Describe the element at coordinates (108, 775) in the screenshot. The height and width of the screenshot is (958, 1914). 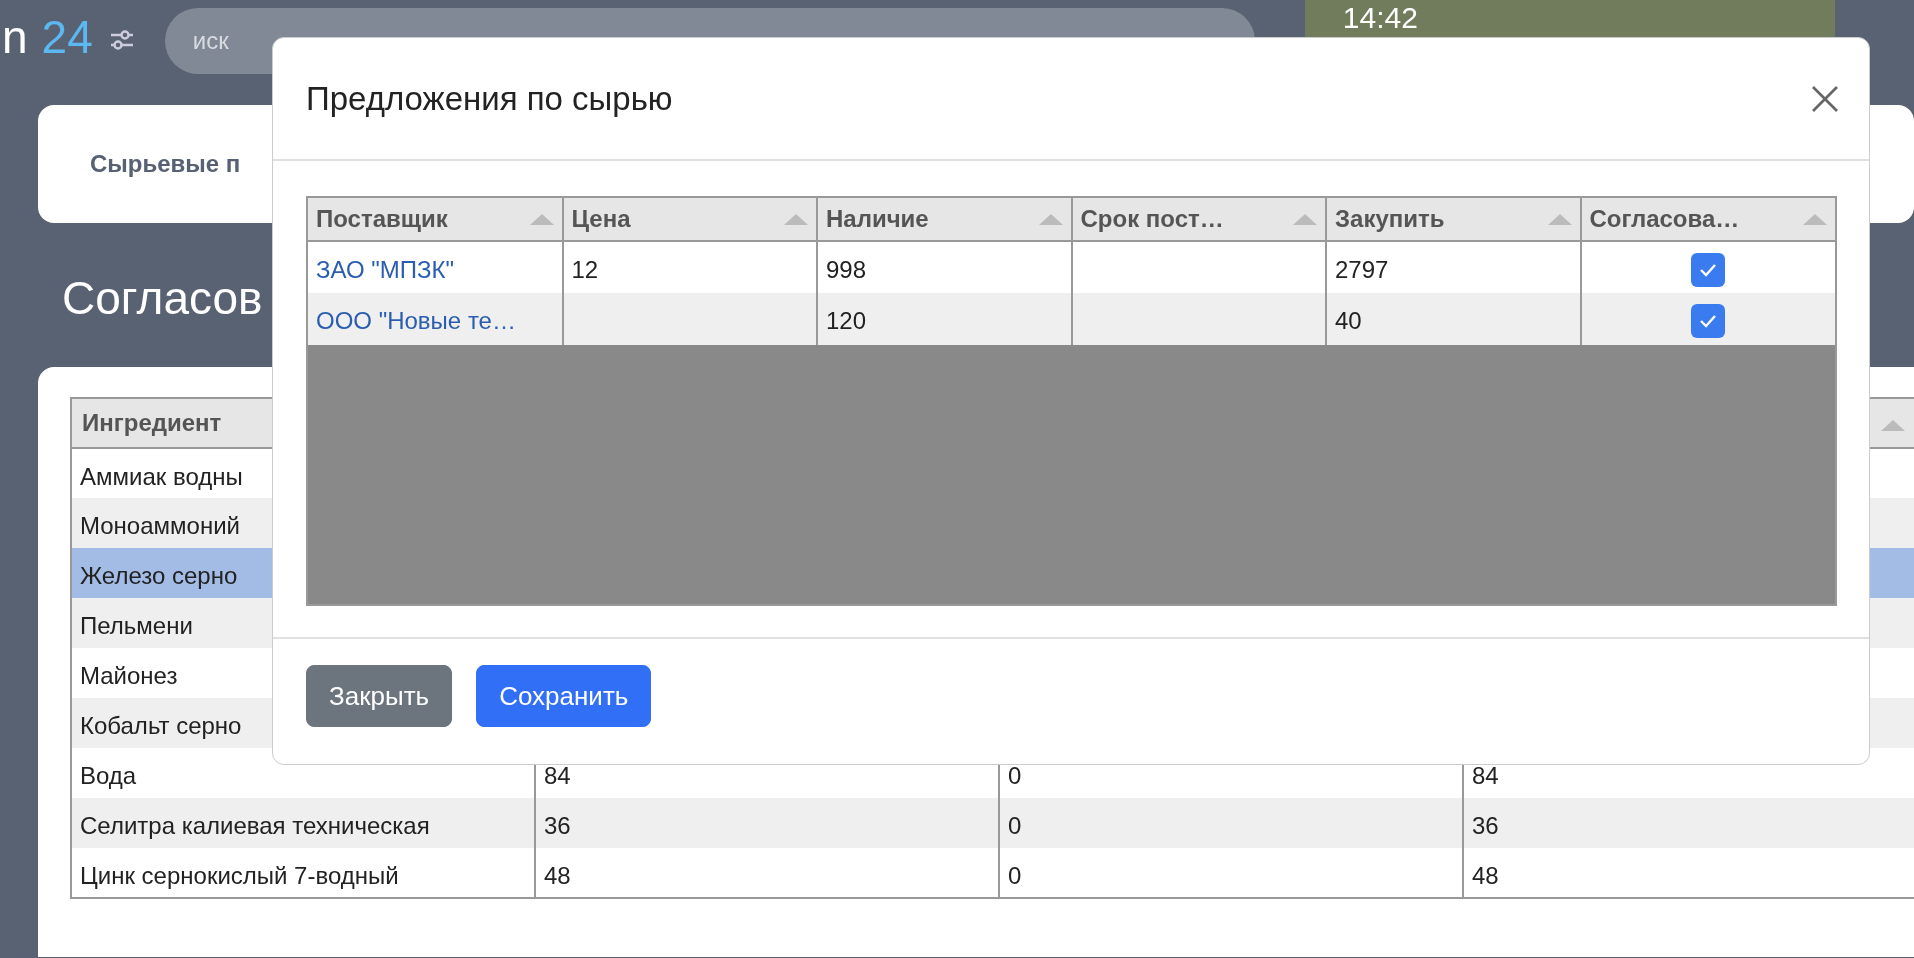
I see `table-cell: Вода` at that location.